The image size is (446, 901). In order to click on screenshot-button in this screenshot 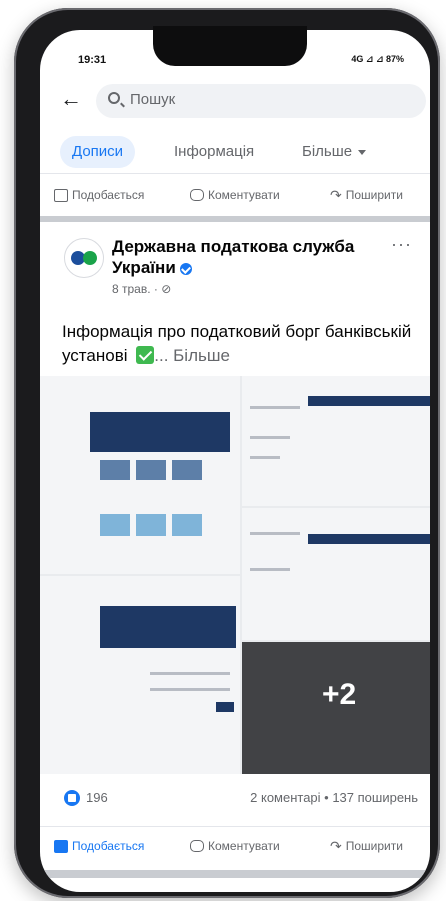, I will do `click(225, 707)`.